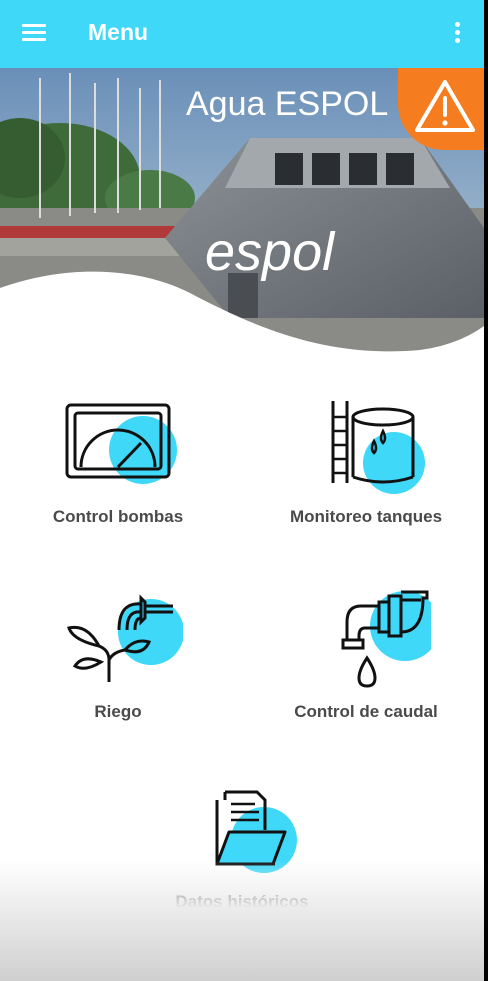 This screenshot has width=488, height=981. What do you see at coordinates (366, 711) in the screenshot?
I see `menu-item-label: Control de caudal` at bounding box center [366, 711].